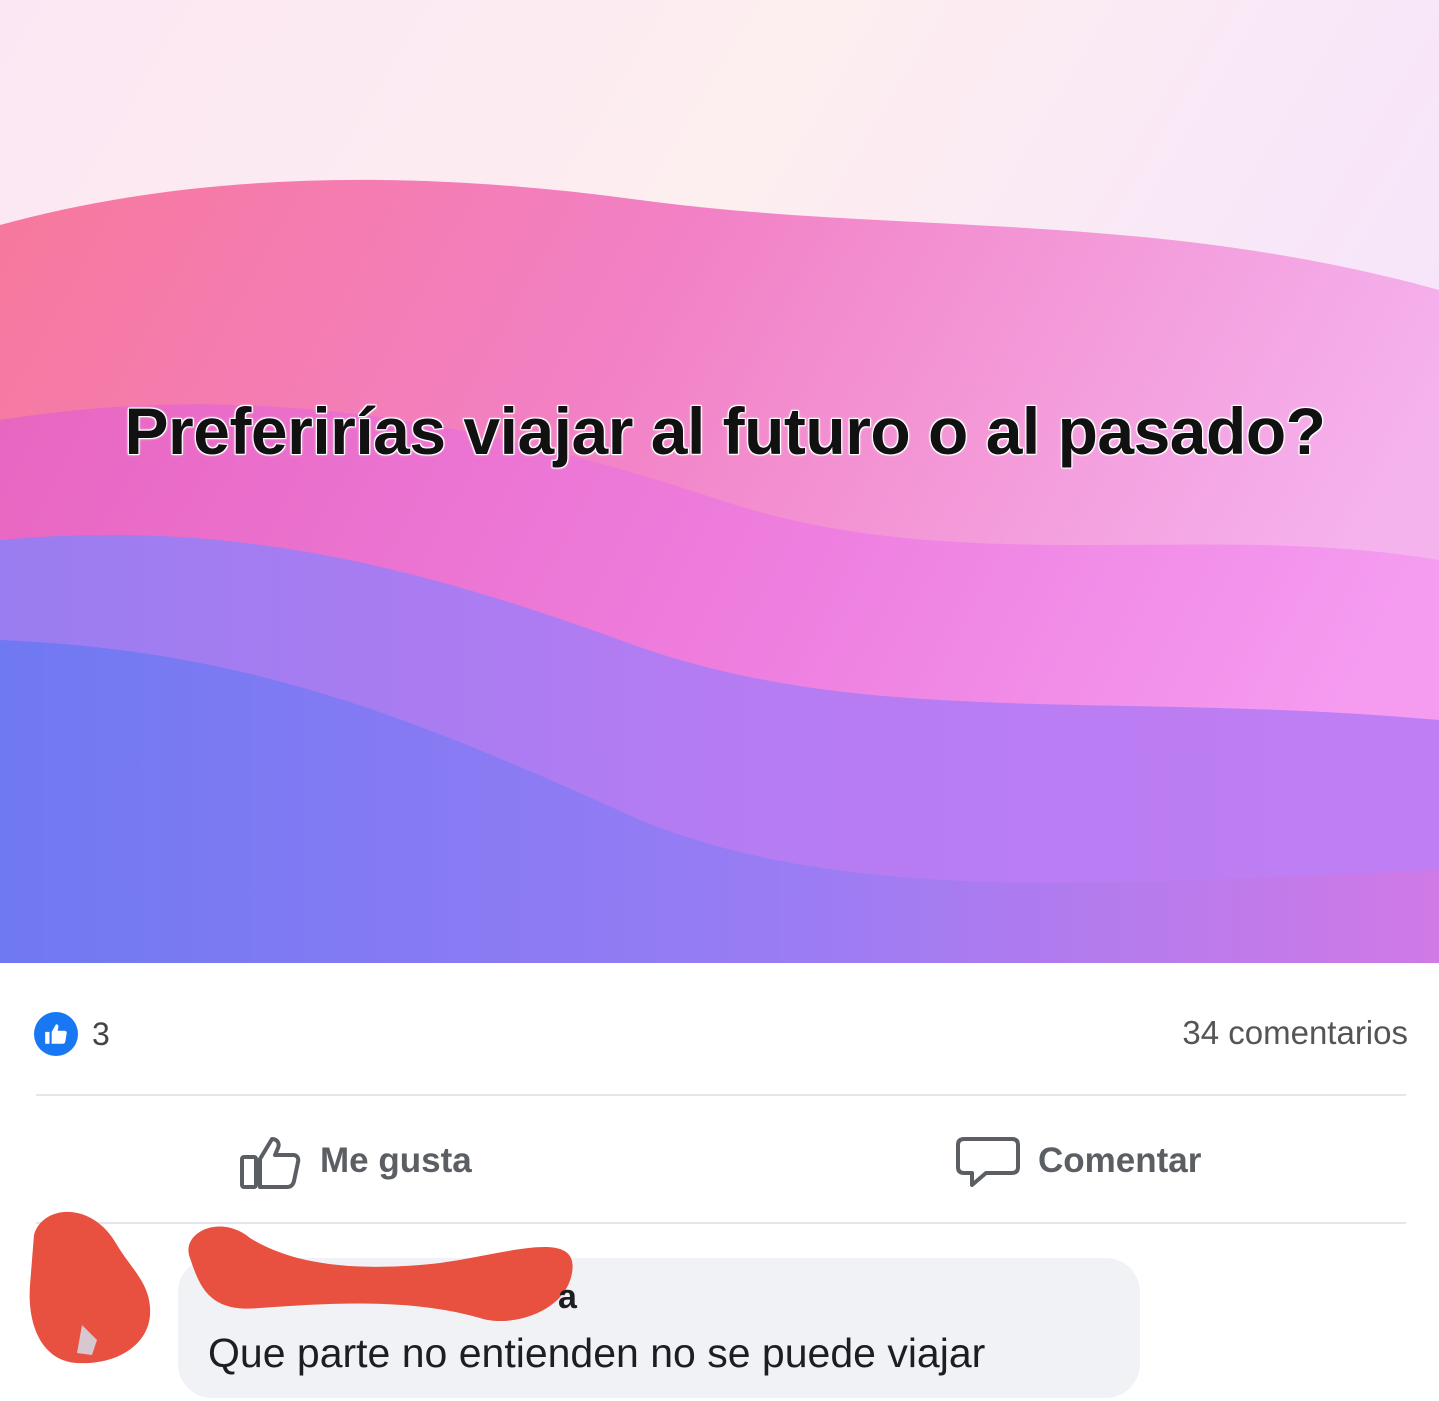 The width and height of the screenshot is (1439, 1401). I want to click on redacted-avatar-icon, so click(90, 1287).